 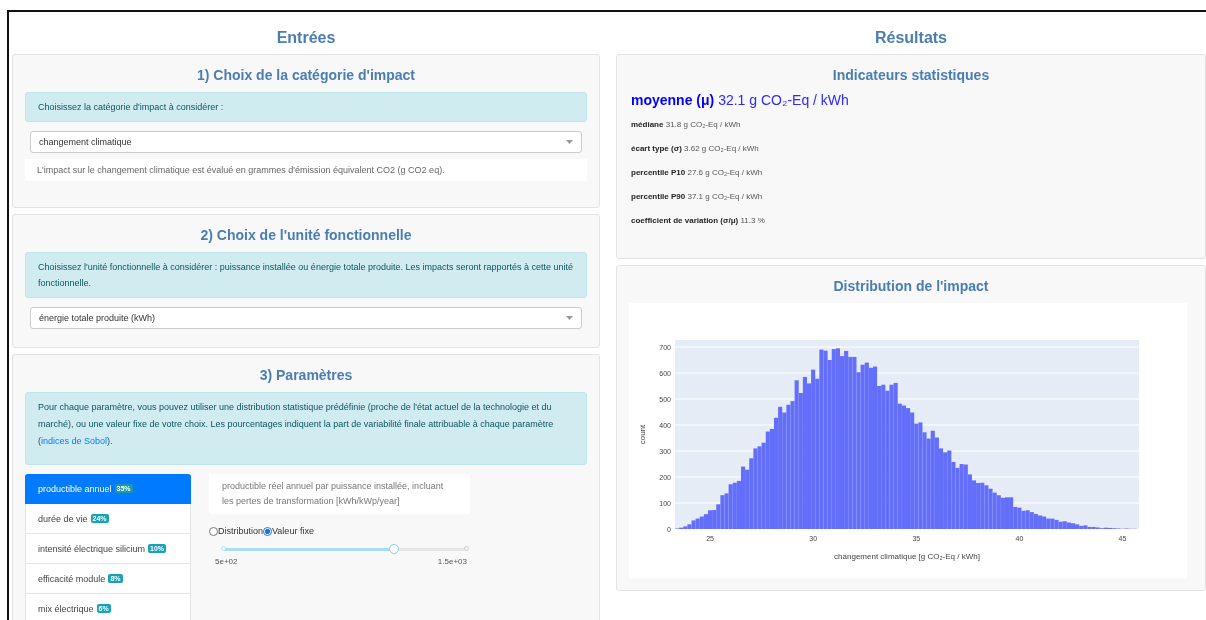 I want to click on stat-label: percentile P90, so click(x=658, y=196).